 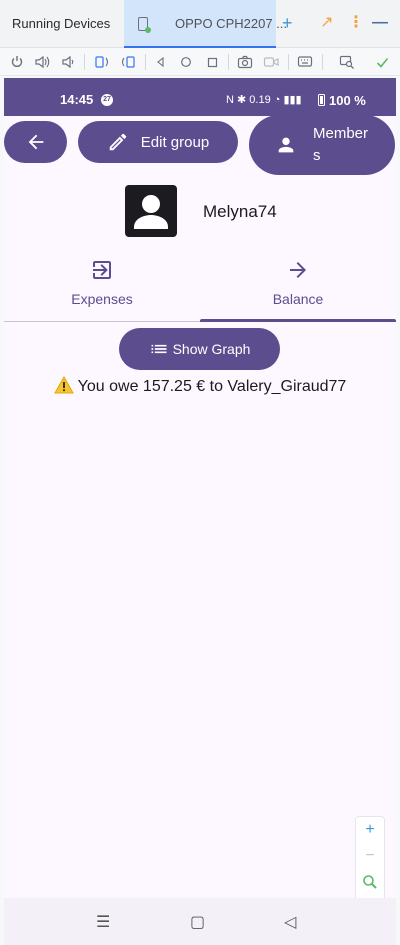 What do you see at coordinates (382, 62) in the screenshot?
I see `check-icon` at bounding box center [382, 62].